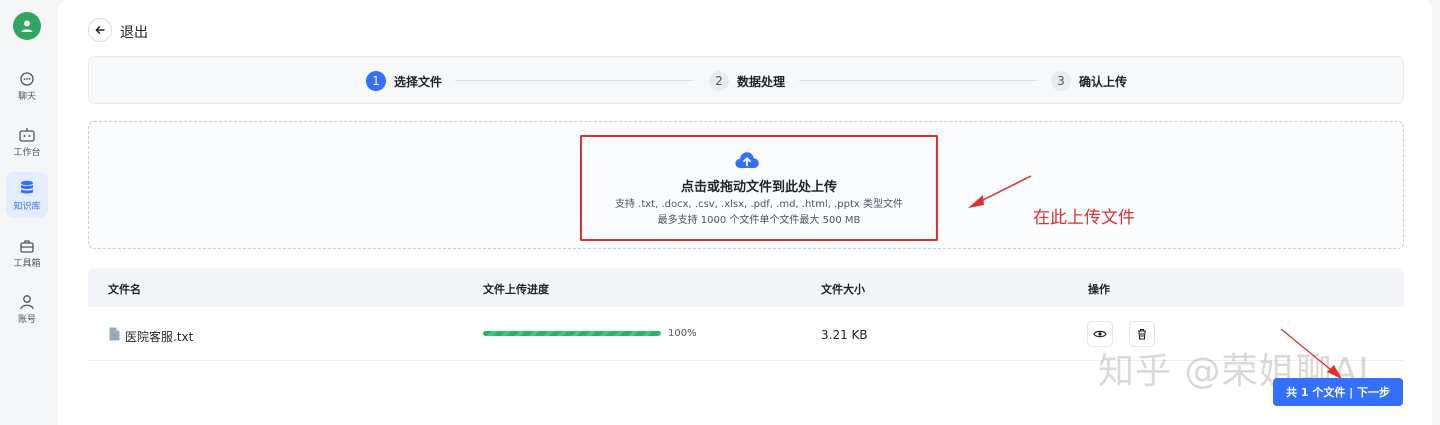  Describe the element at coordinates (572, 333) in the screenshot. I see `upload-progress-bar` at that location.